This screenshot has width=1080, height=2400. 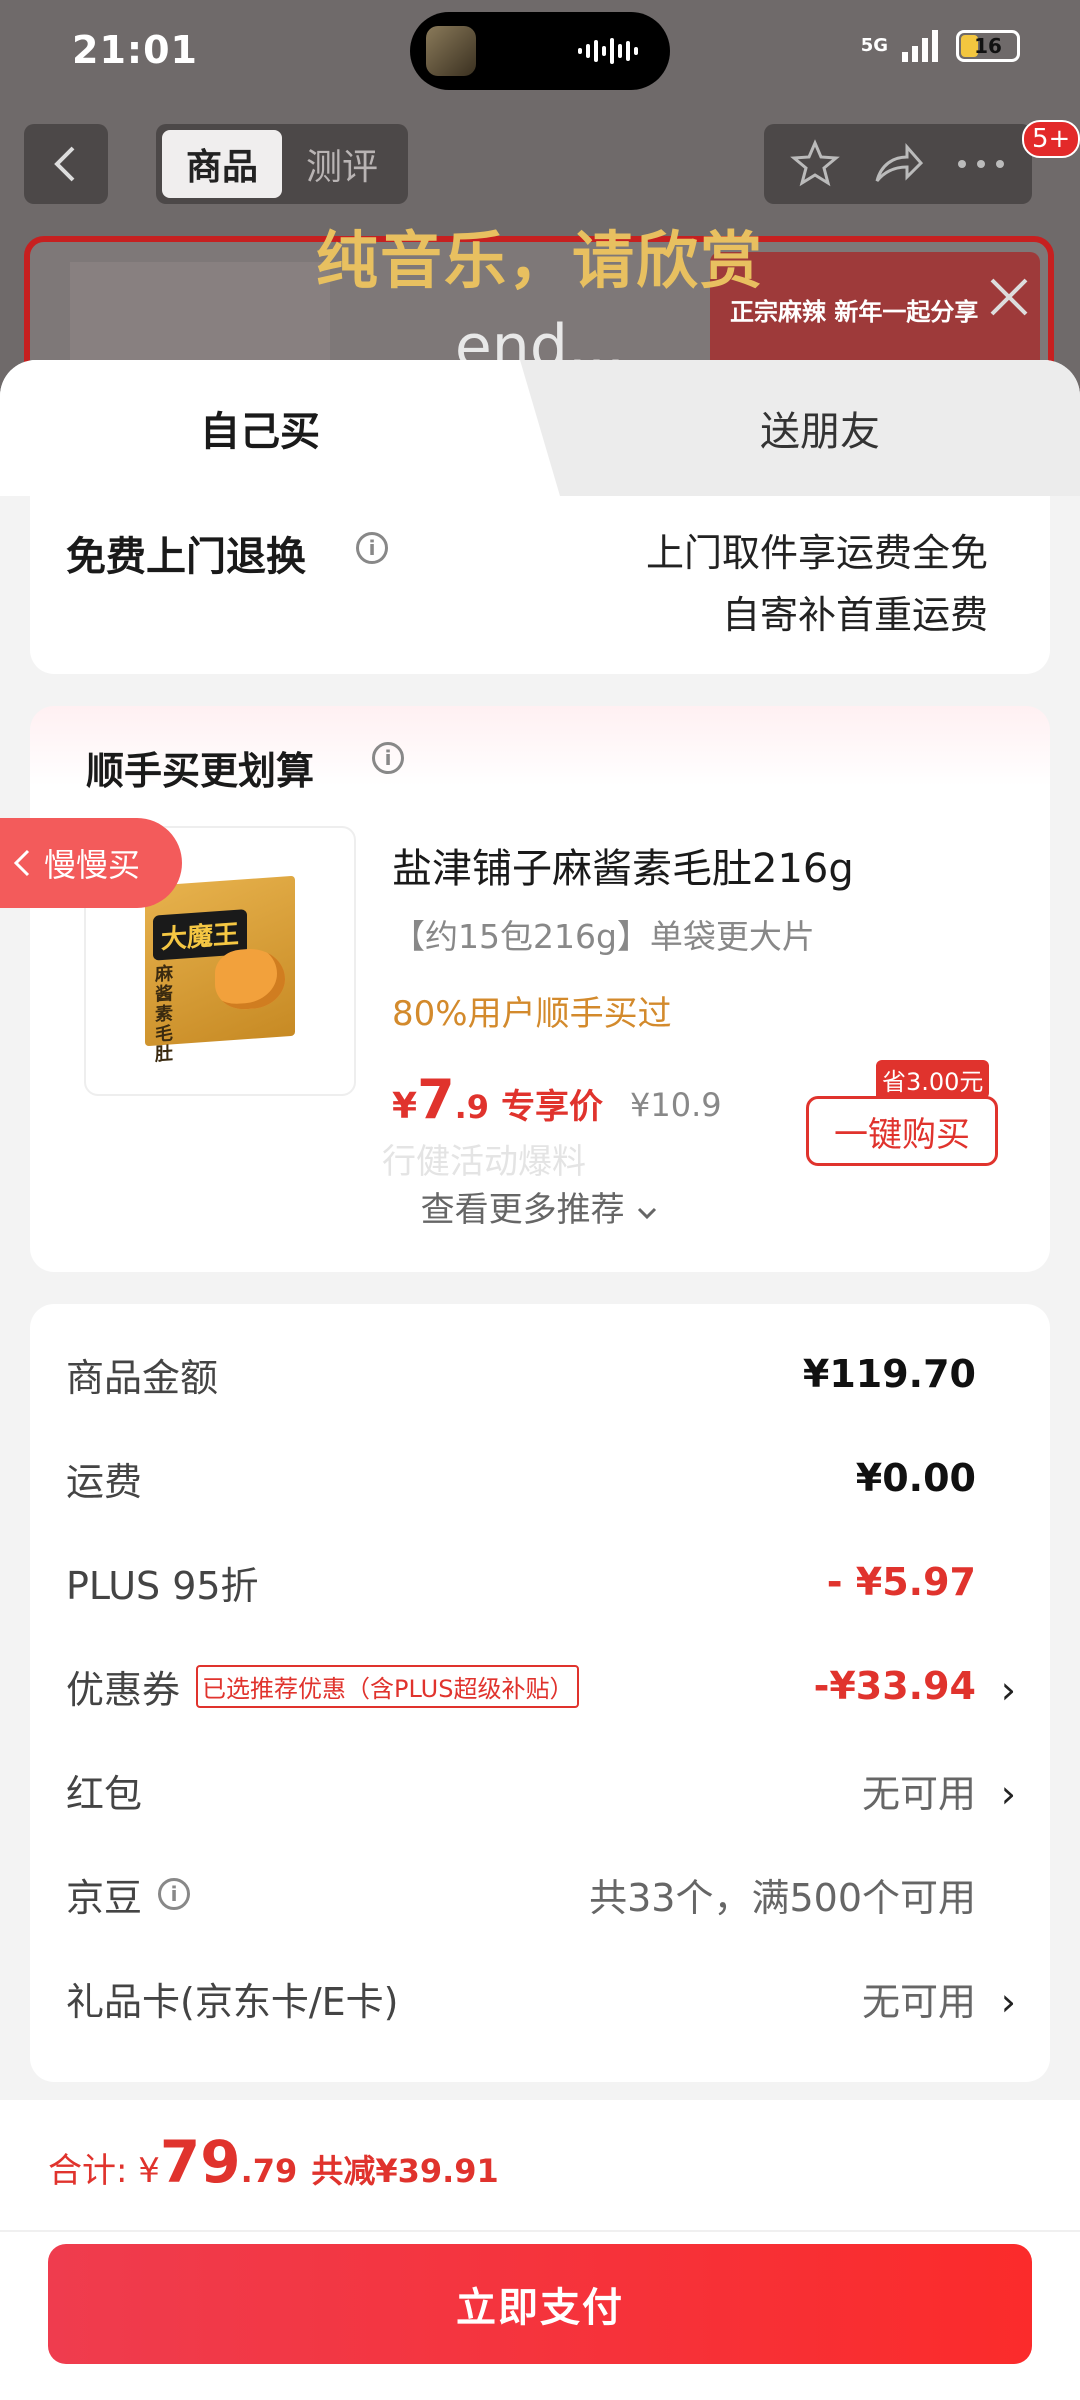 What do you see at coordinates (940, 46) in the screenshot?
I see `status-indicators: 5G 16` at bounding box center [940, 46].